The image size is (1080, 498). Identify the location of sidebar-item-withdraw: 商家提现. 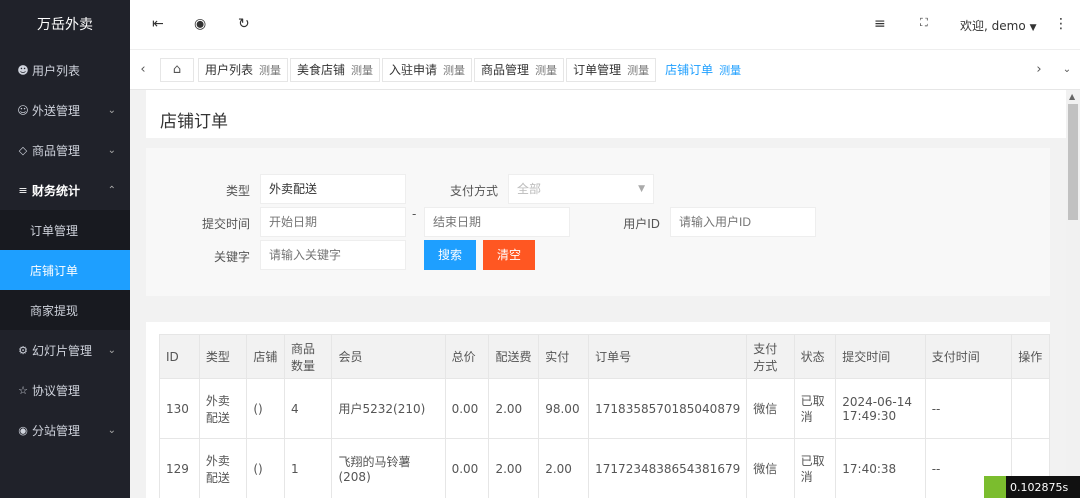
(65, 310).